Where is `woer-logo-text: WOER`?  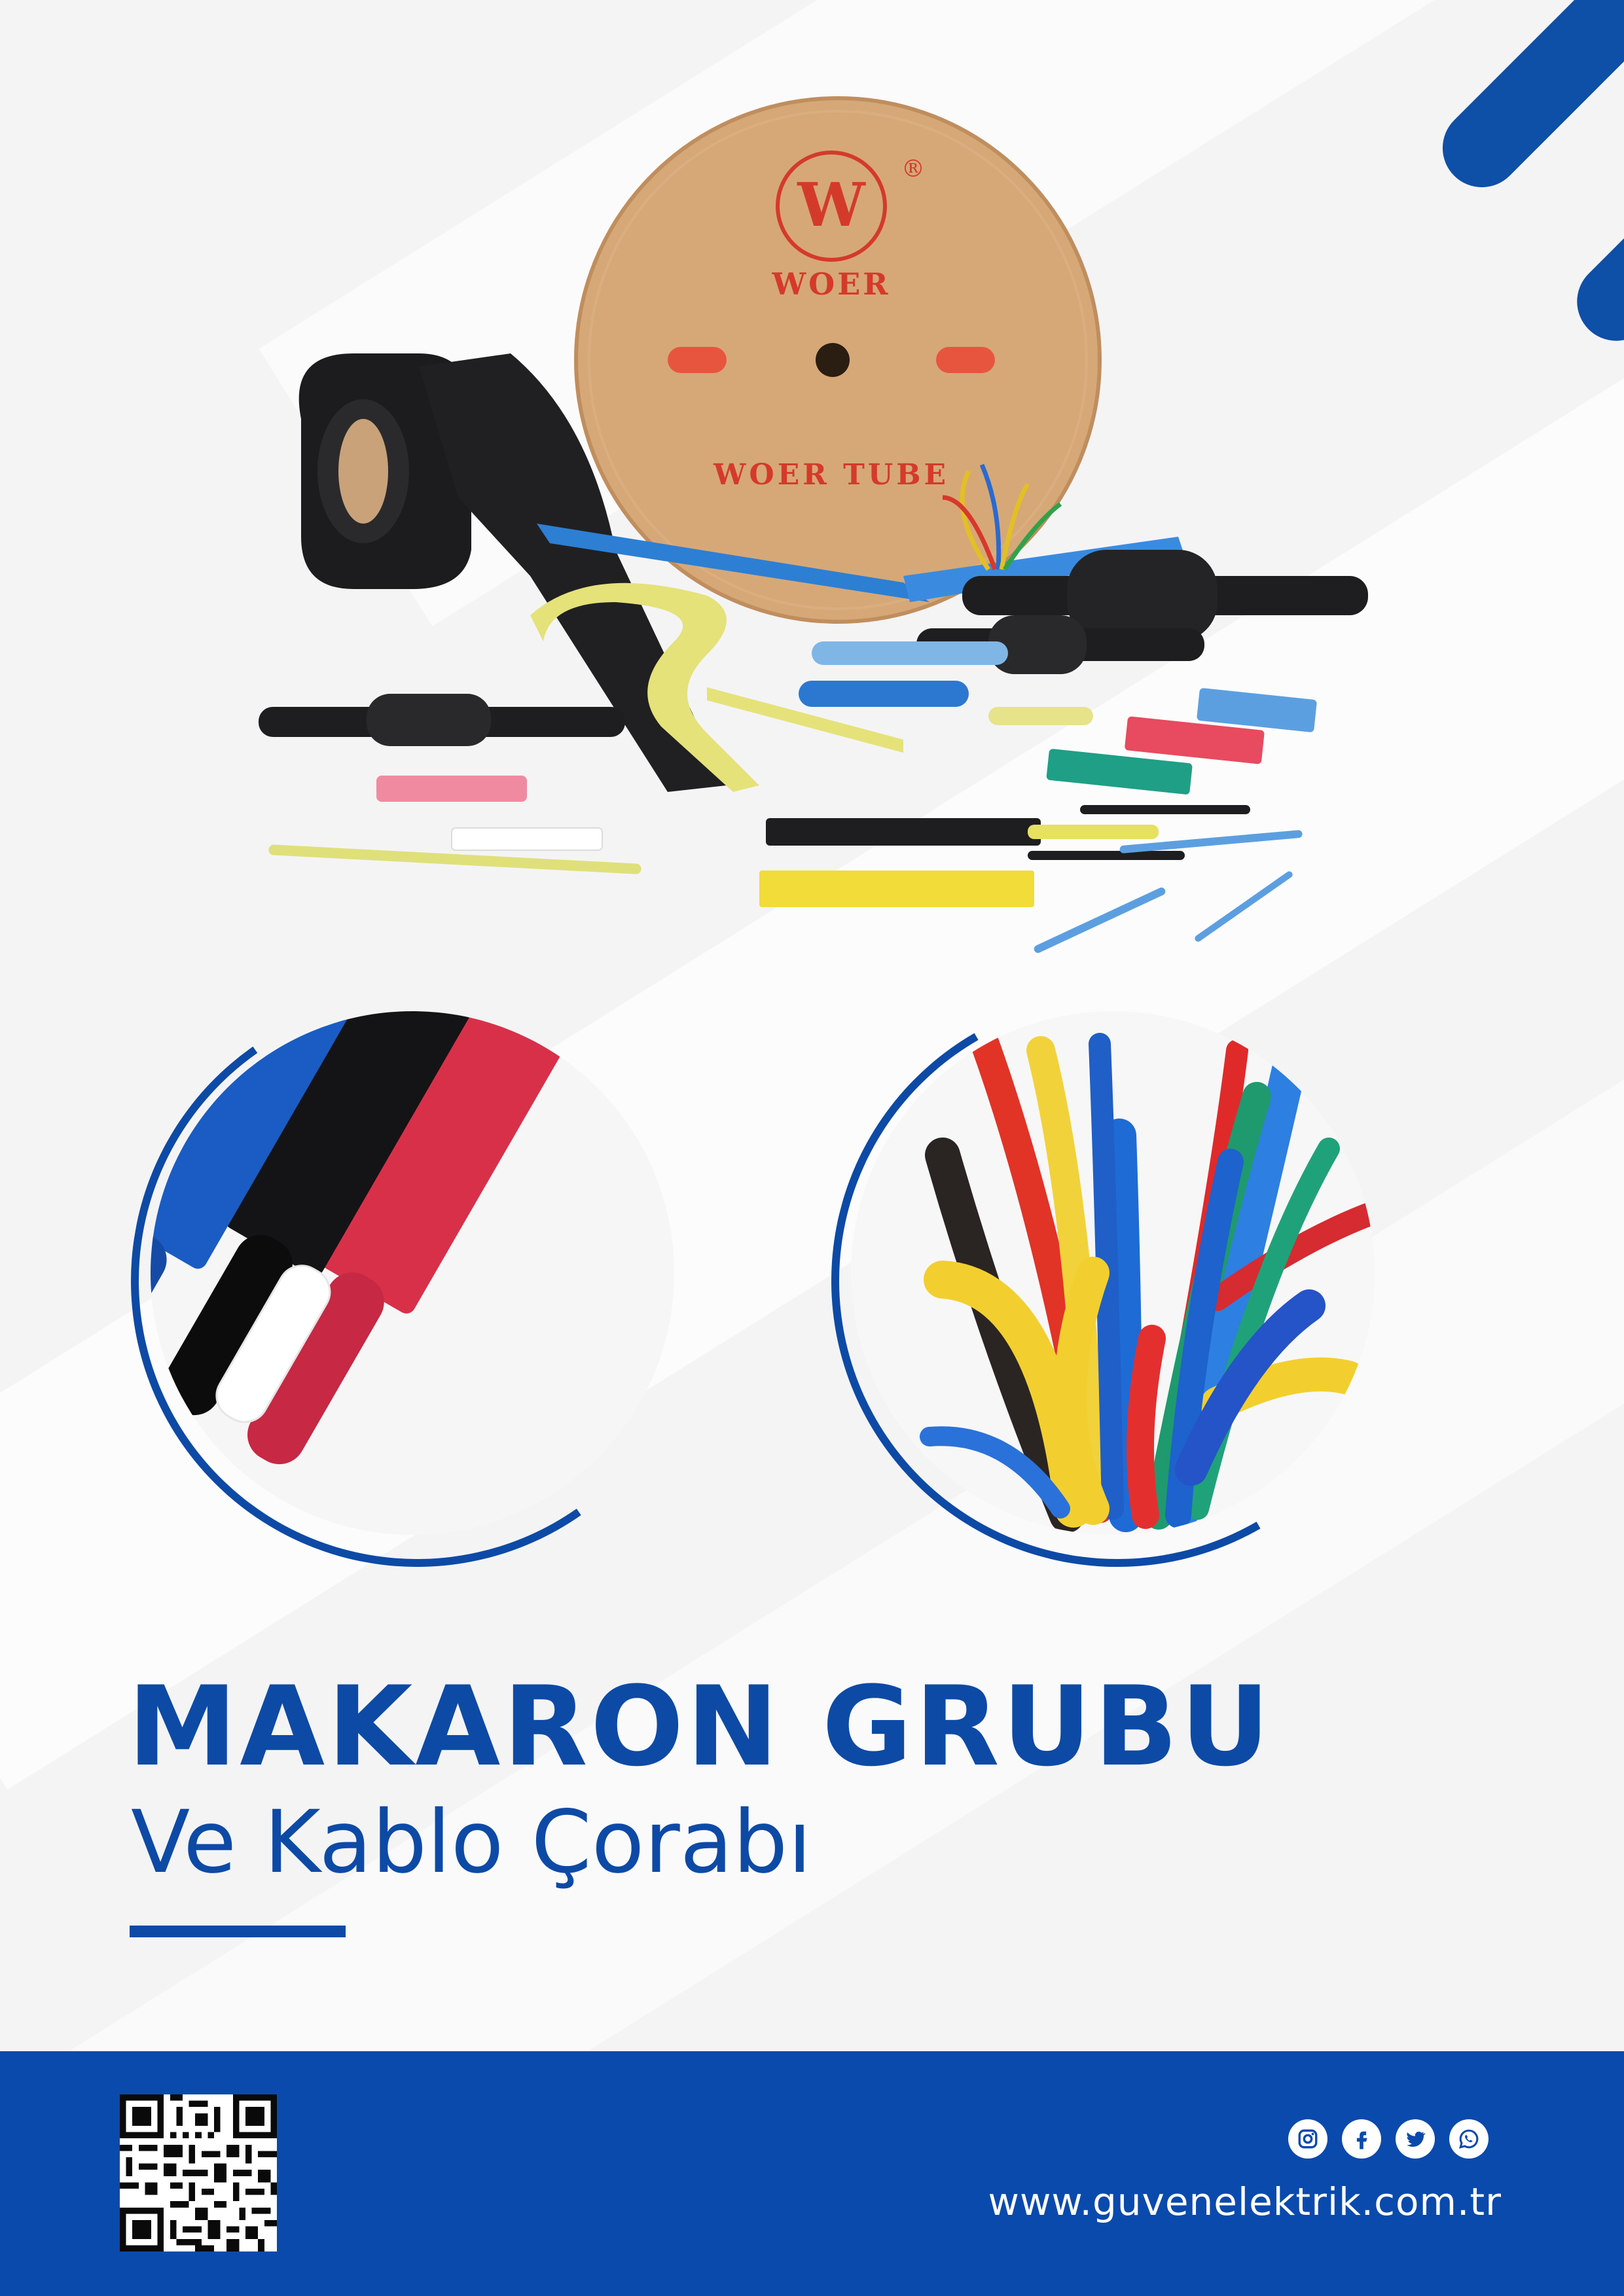
woer-logo-text: WOER is located at coordinates (830, 284).